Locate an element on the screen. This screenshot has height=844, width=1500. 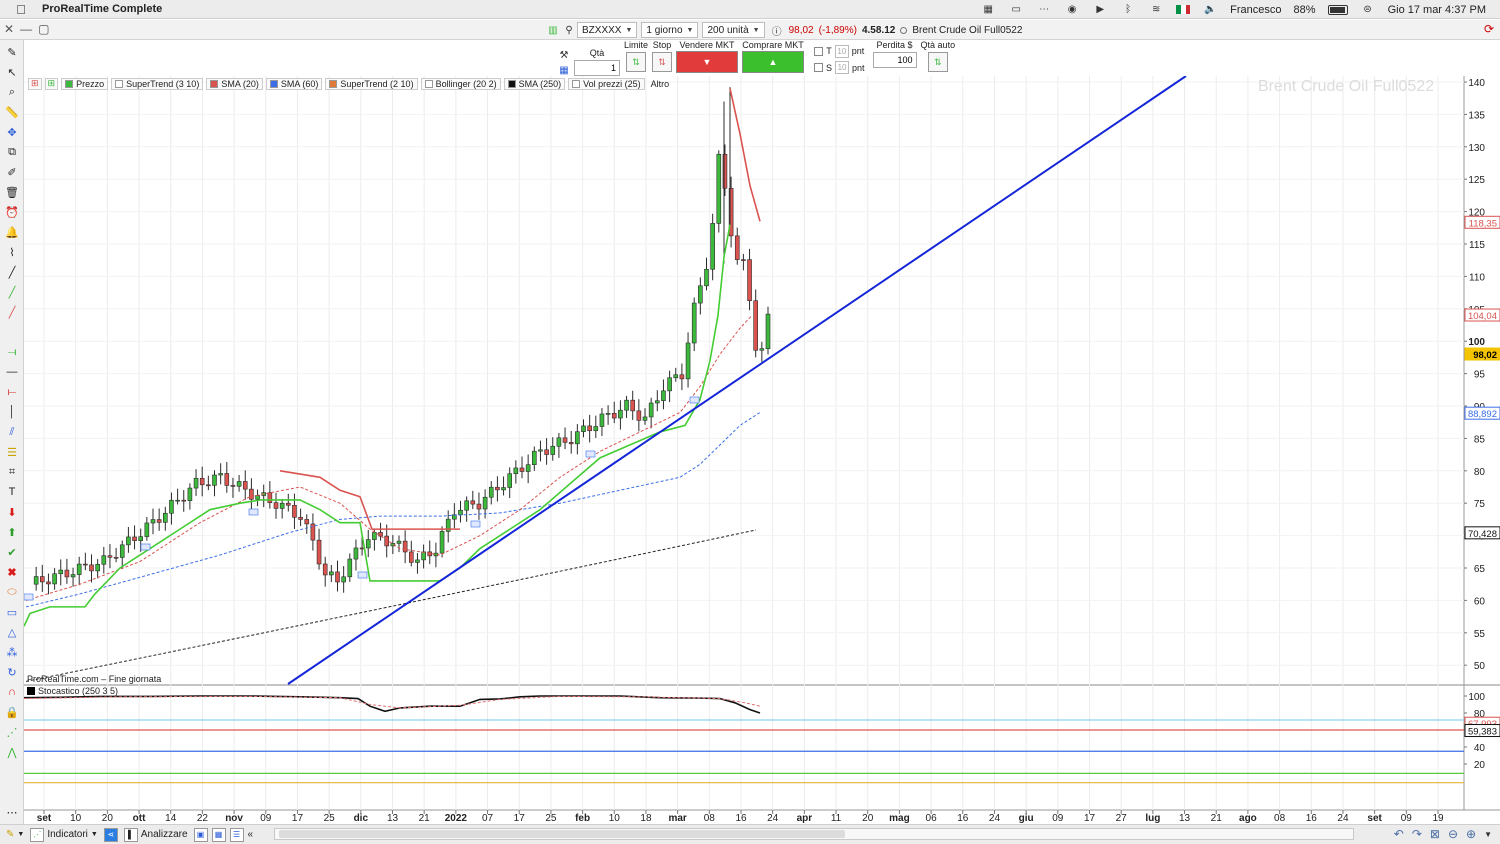
app-name: ProRealTime Complete is located at coordinates (102, 9).